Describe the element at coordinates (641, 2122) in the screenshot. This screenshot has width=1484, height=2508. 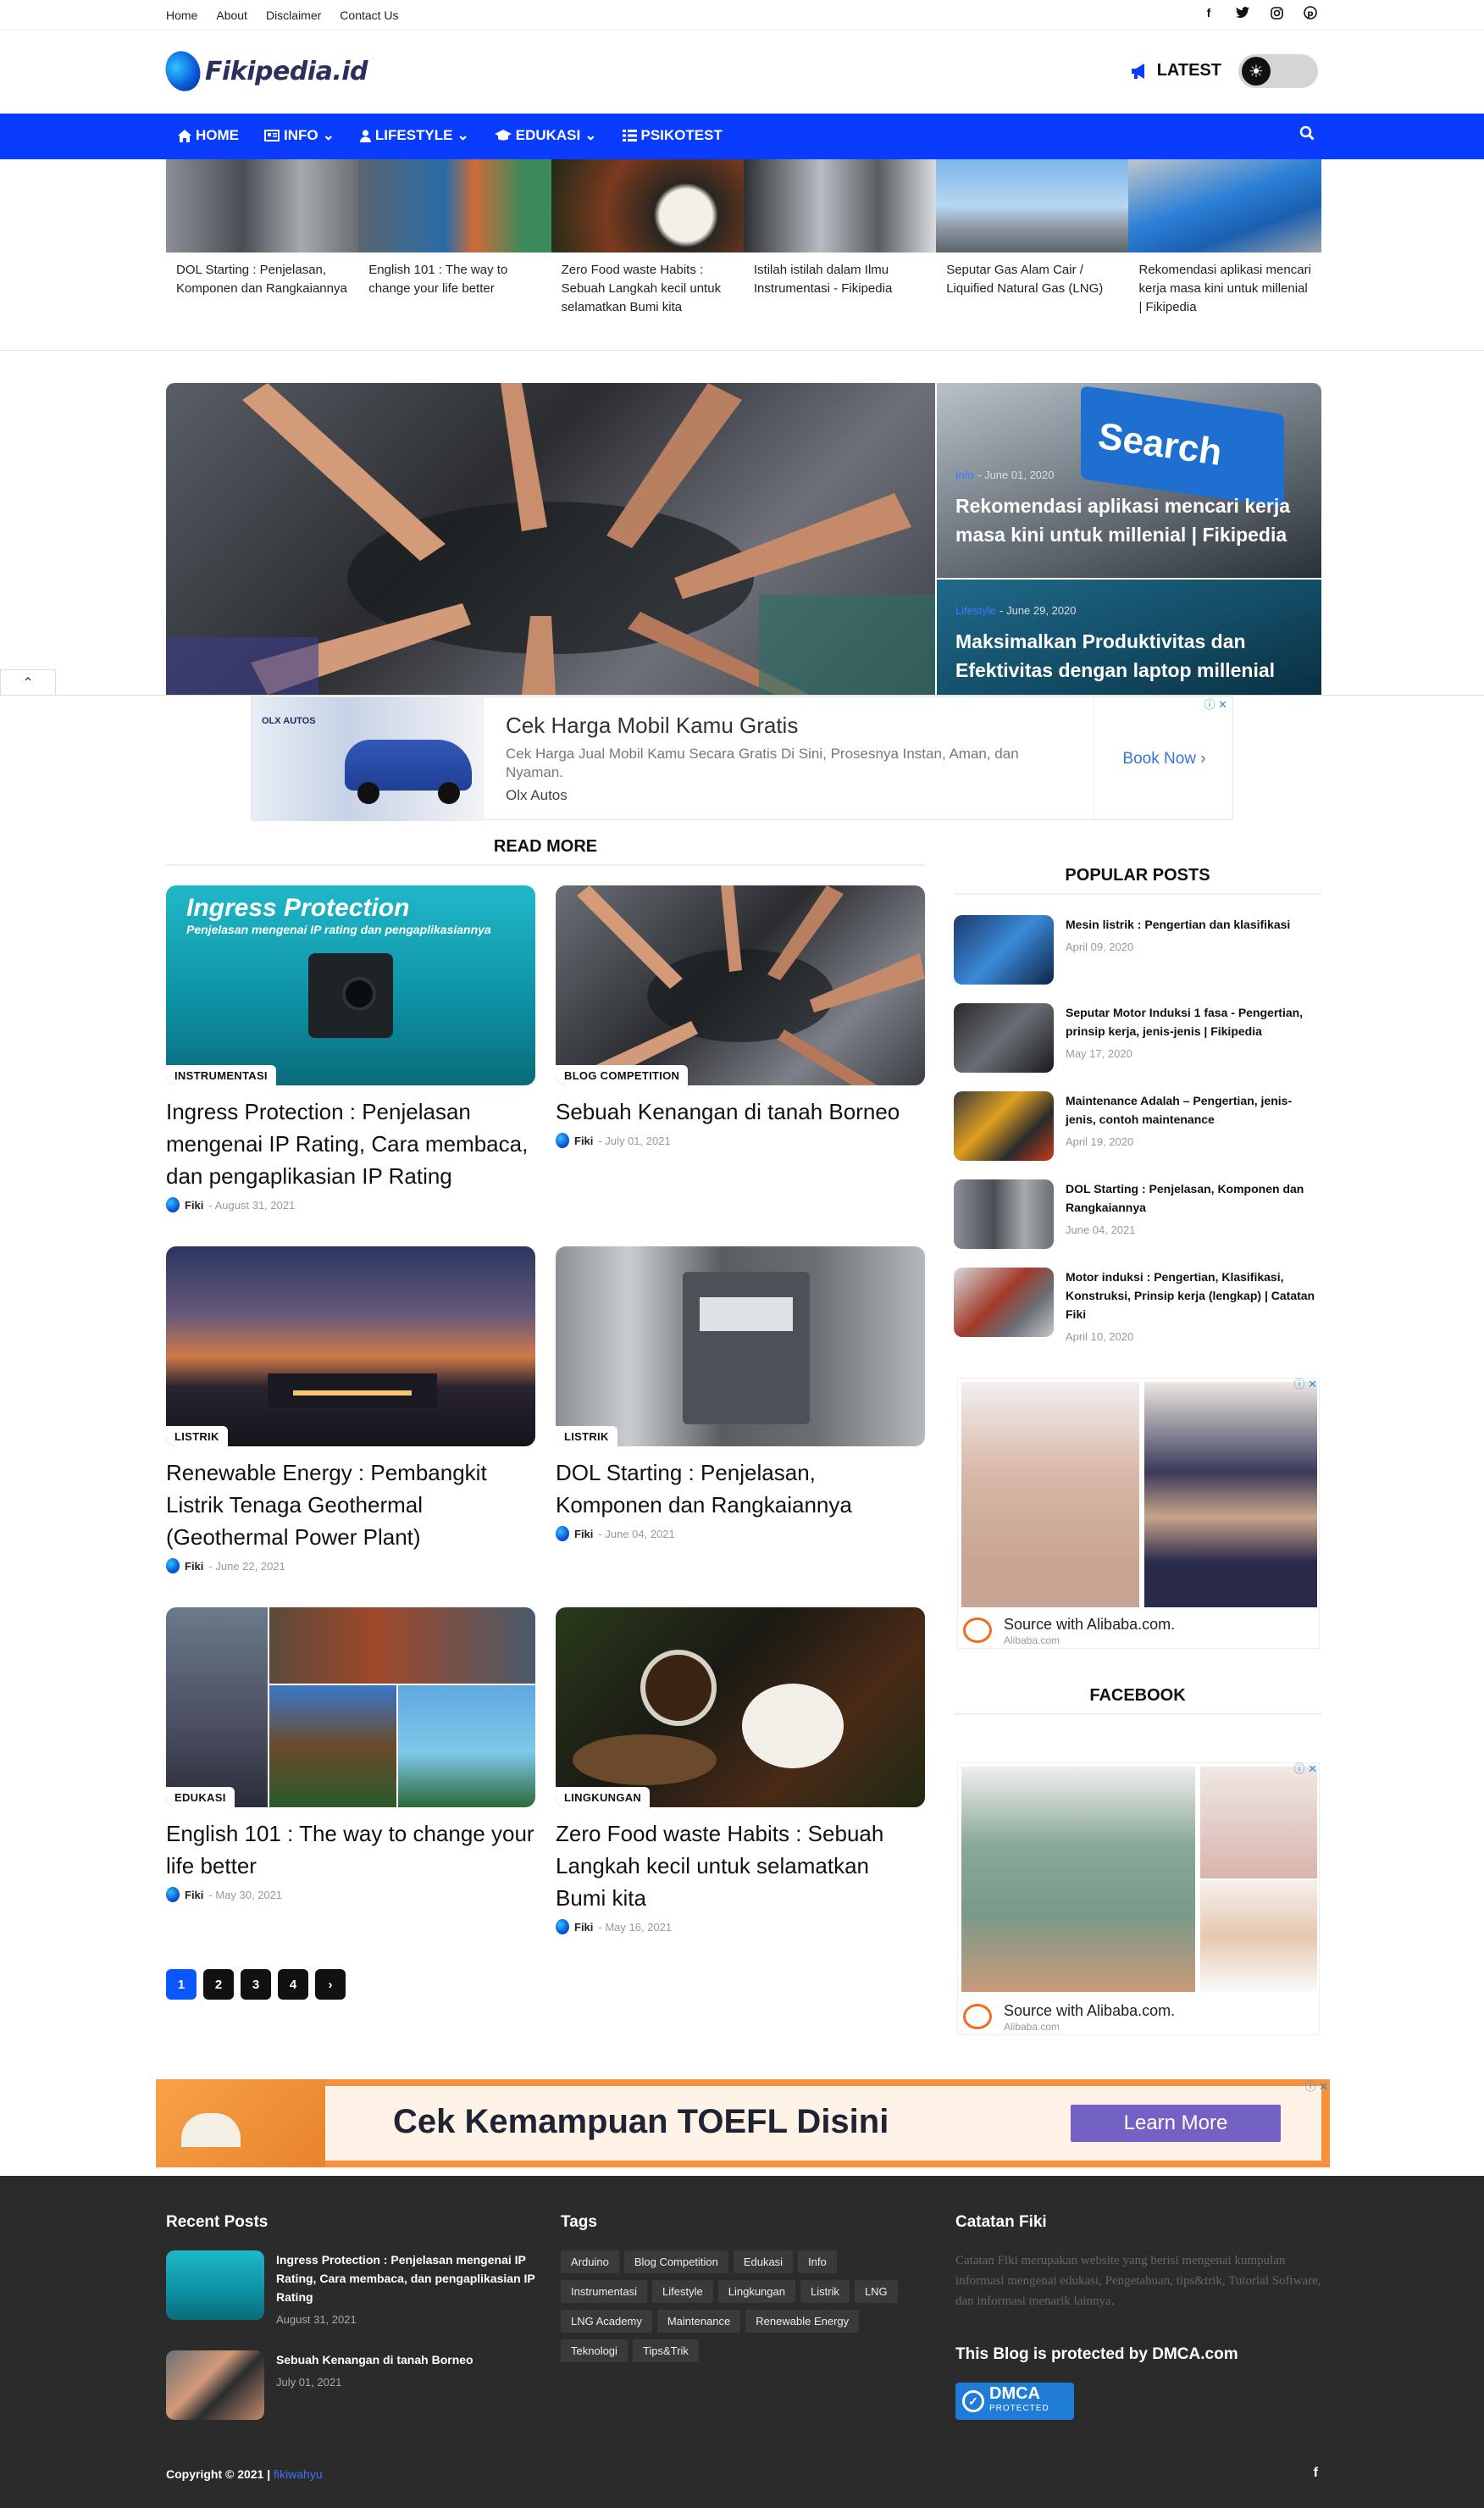
I see `ad-title: Cek Kemampuan TOEFL Disini` at that location.